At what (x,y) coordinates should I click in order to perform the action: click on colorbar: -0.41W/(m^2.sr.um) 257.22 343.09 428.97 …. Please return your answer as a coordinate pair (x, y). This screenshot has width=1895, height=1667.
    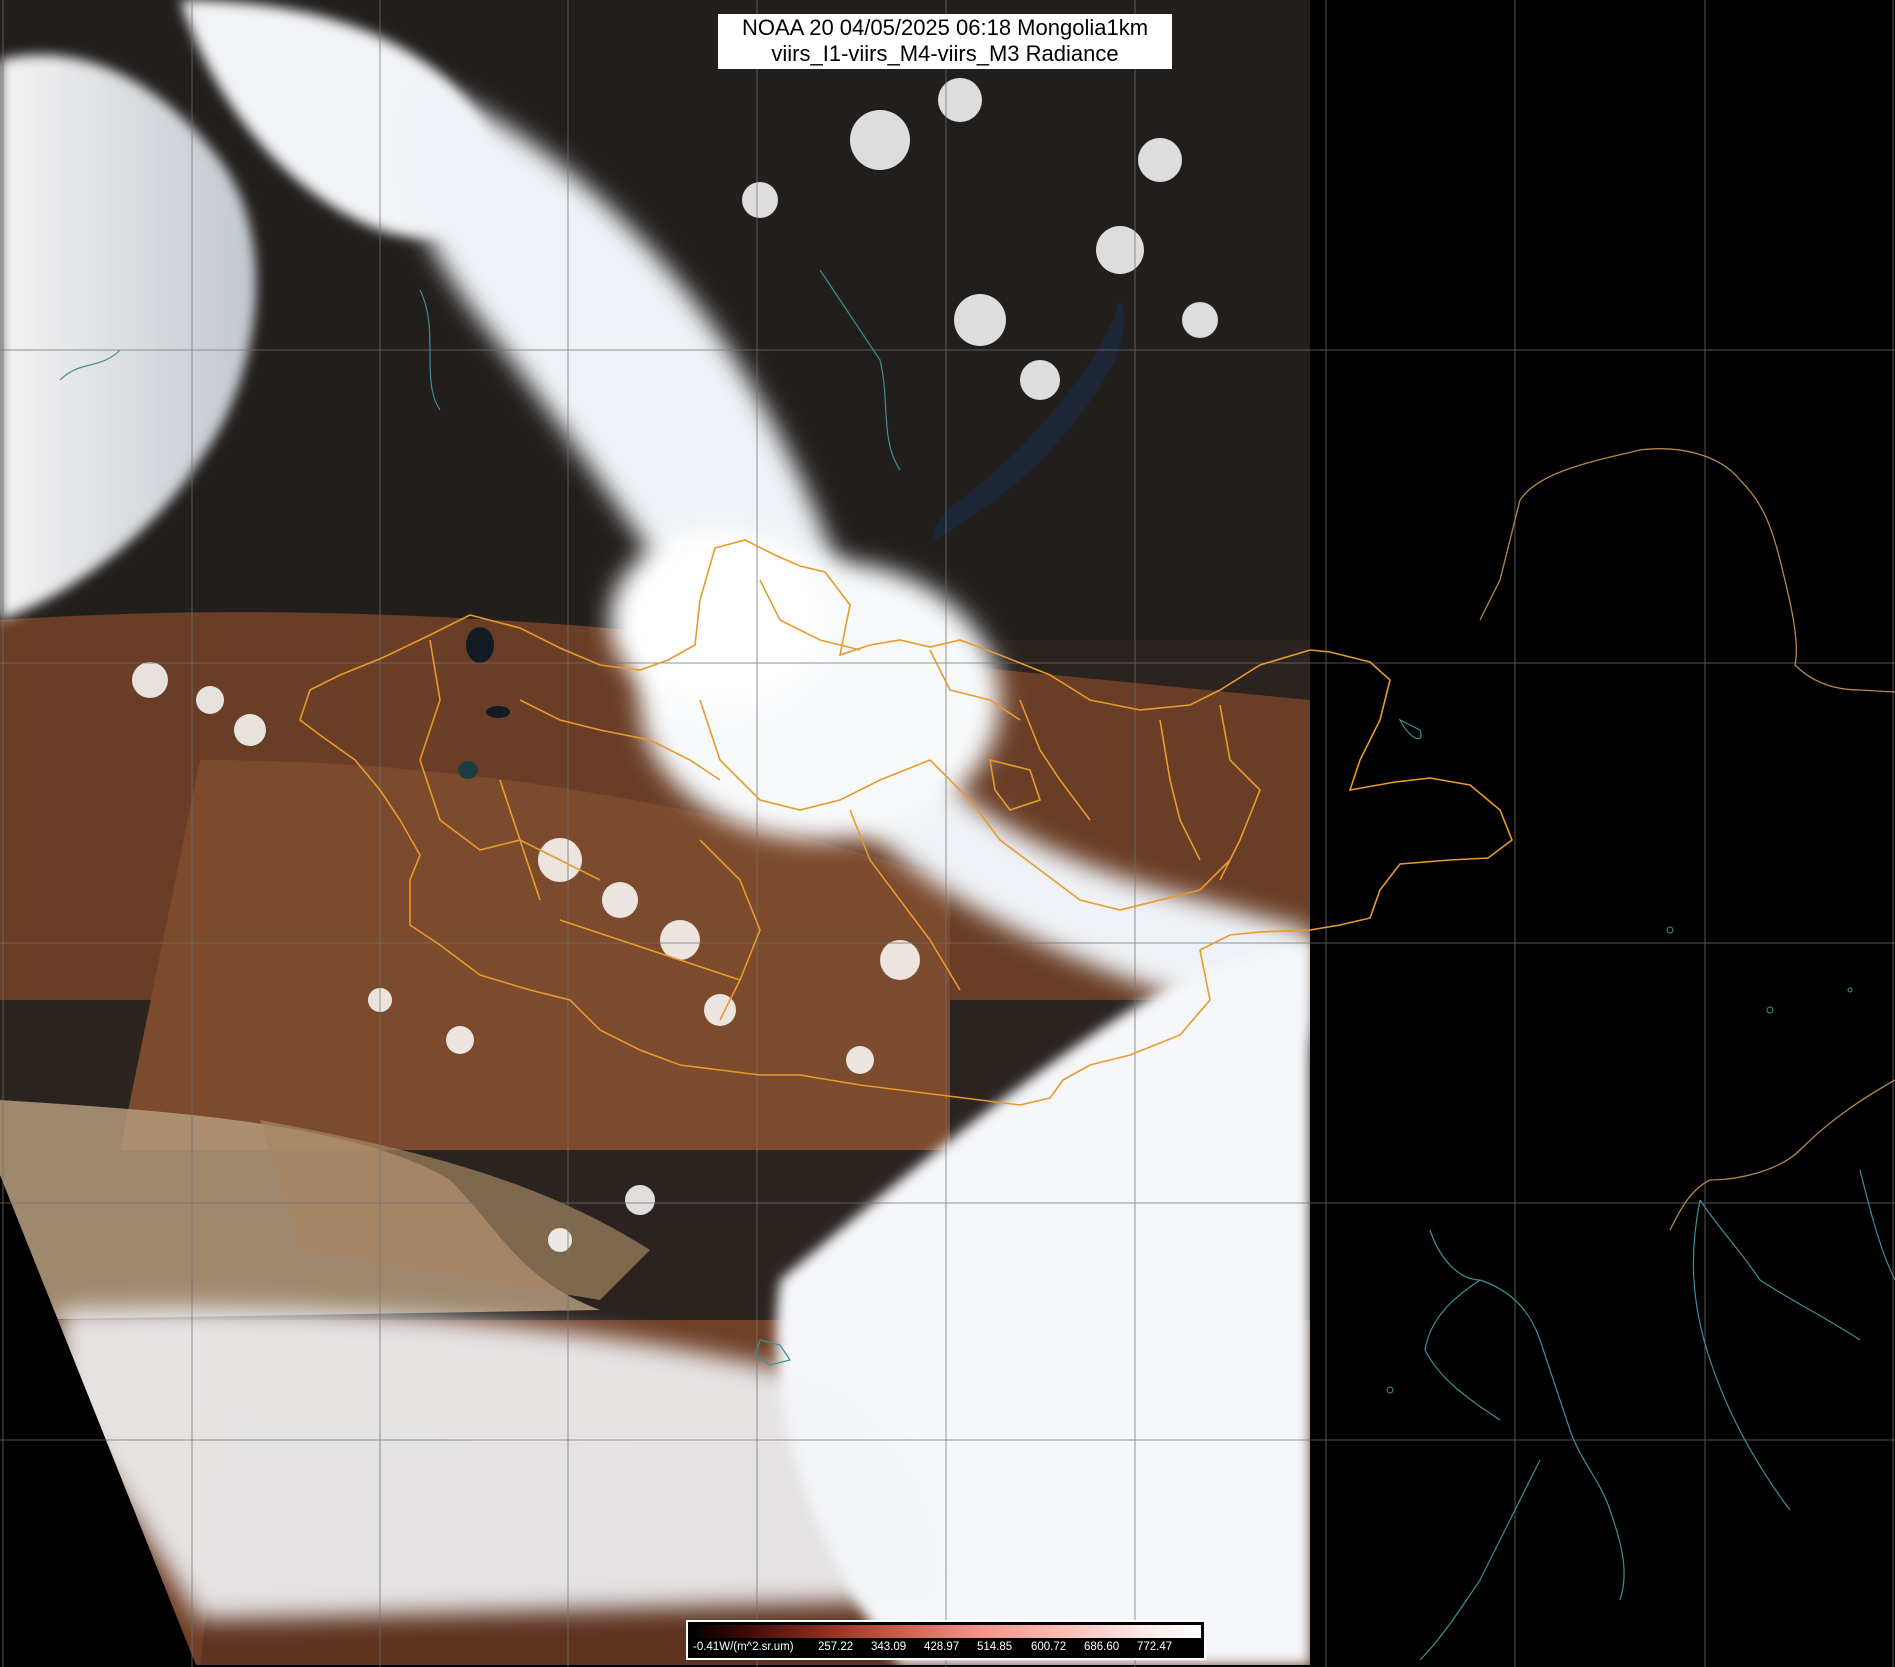
    Looking at the image, I should click on (946, 1640).